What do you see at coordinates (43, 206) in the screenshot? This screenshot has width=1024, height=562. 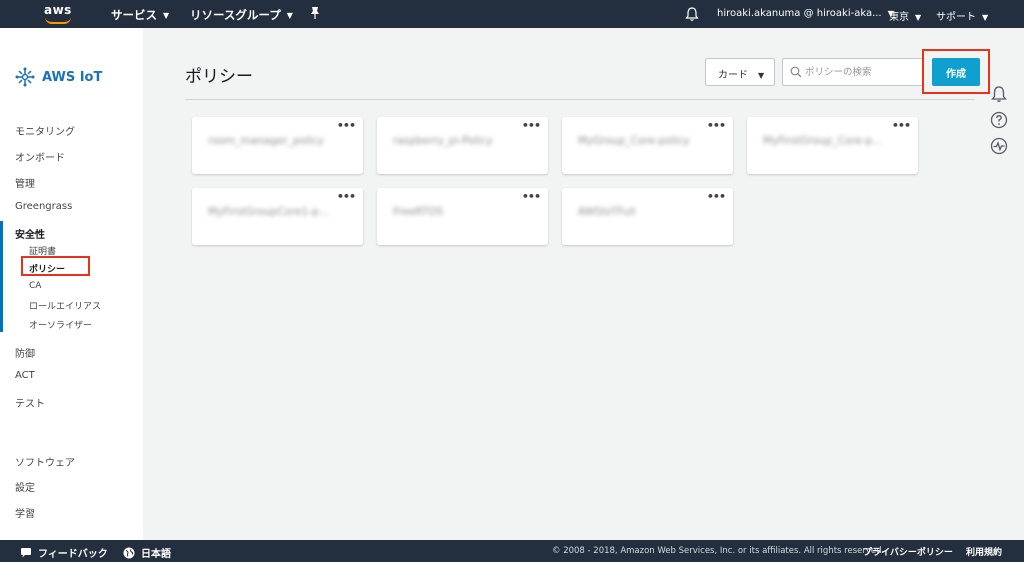 I see `sidebar-item-greengrass: Greengrass` at bounding box center [43, 206].